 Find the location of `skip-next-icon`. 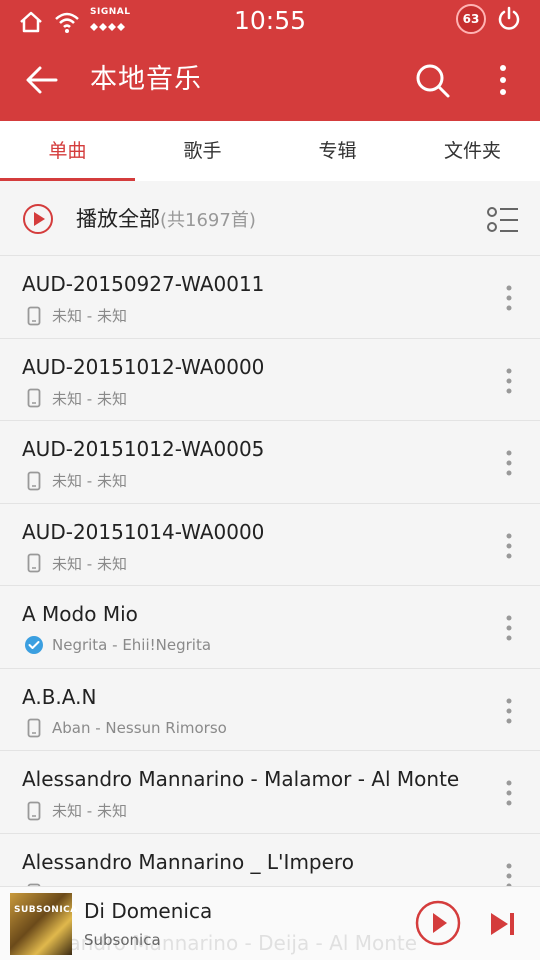

skip-next-icon is located at coordinates (503, 924).